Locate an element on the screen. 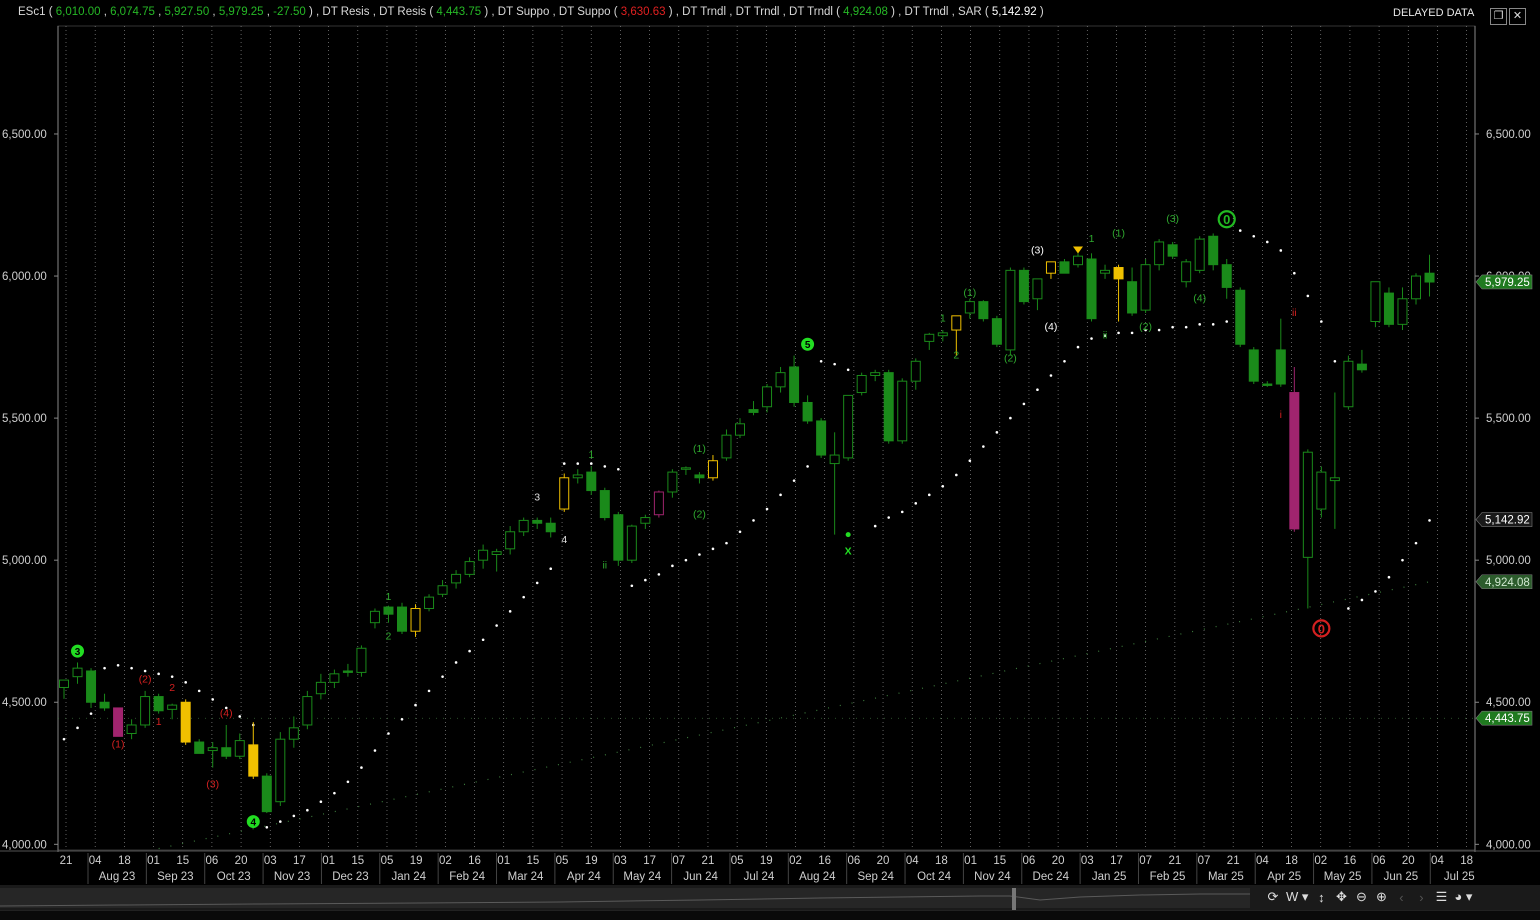 The height and width of the screenshot is (920, 1540). wave-count-label: 1 is located at coordinates (389, 597).